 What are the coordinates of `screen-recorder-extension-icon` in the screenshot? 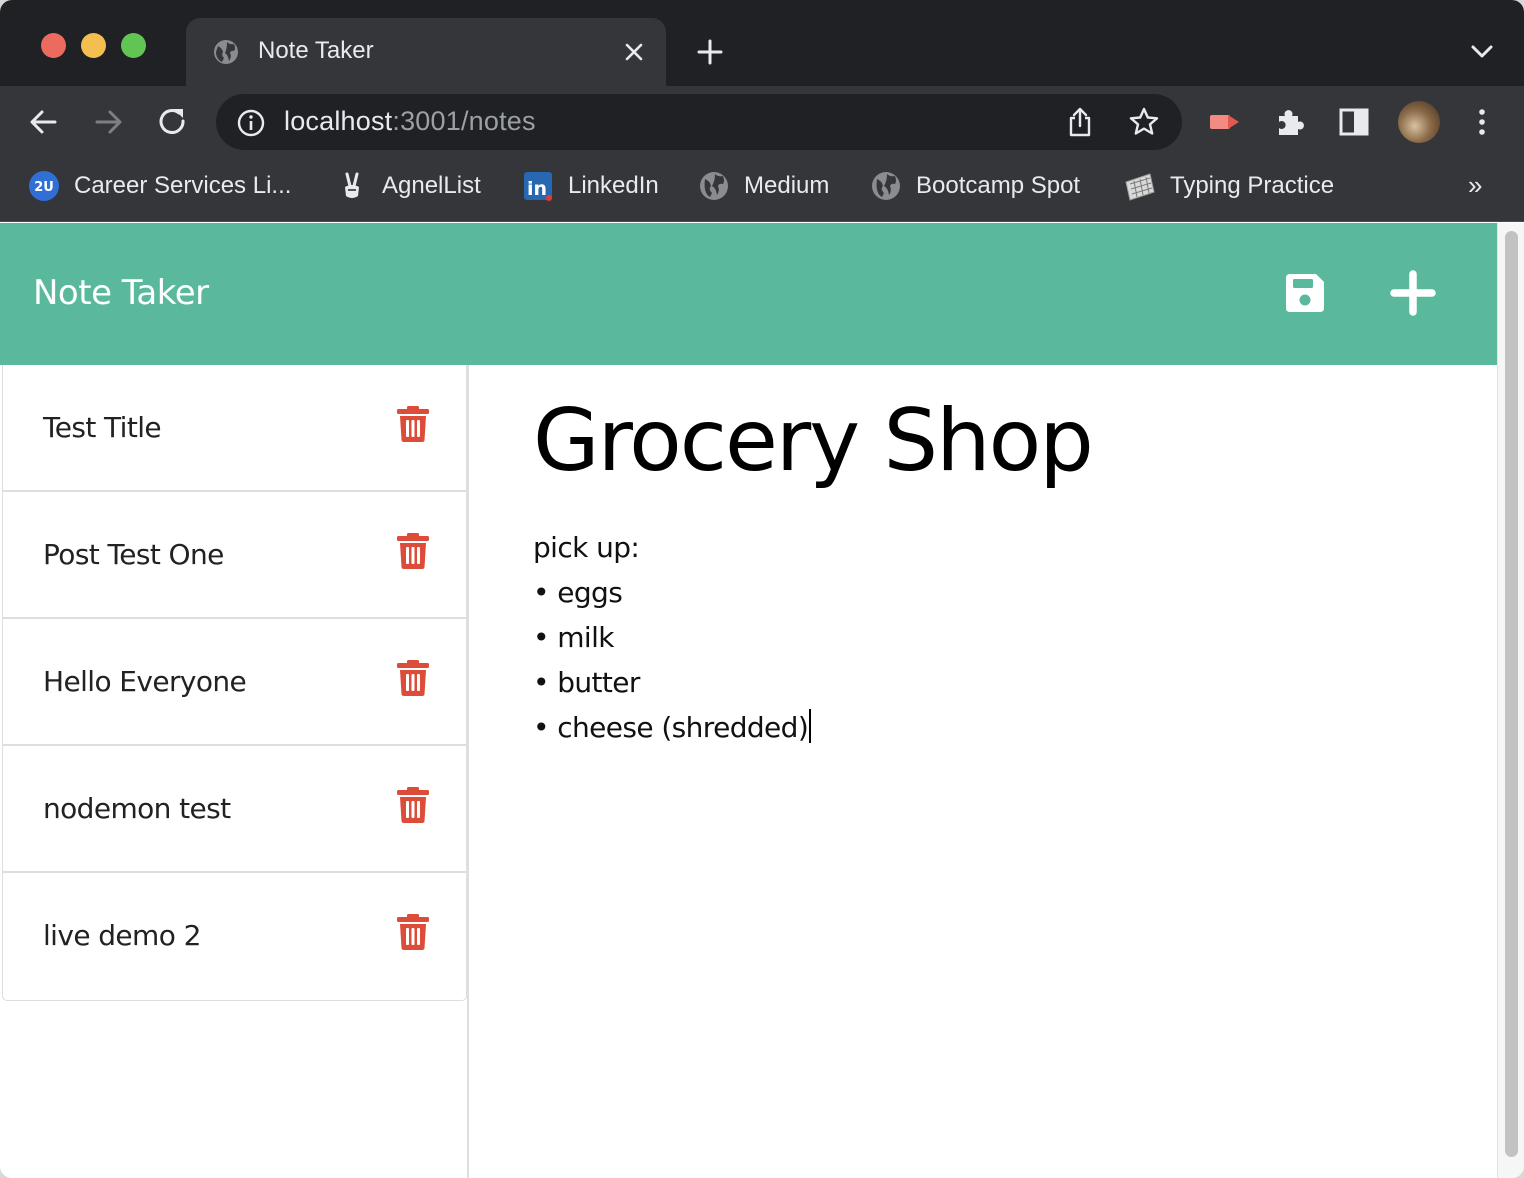 It's located at (1224, 122).